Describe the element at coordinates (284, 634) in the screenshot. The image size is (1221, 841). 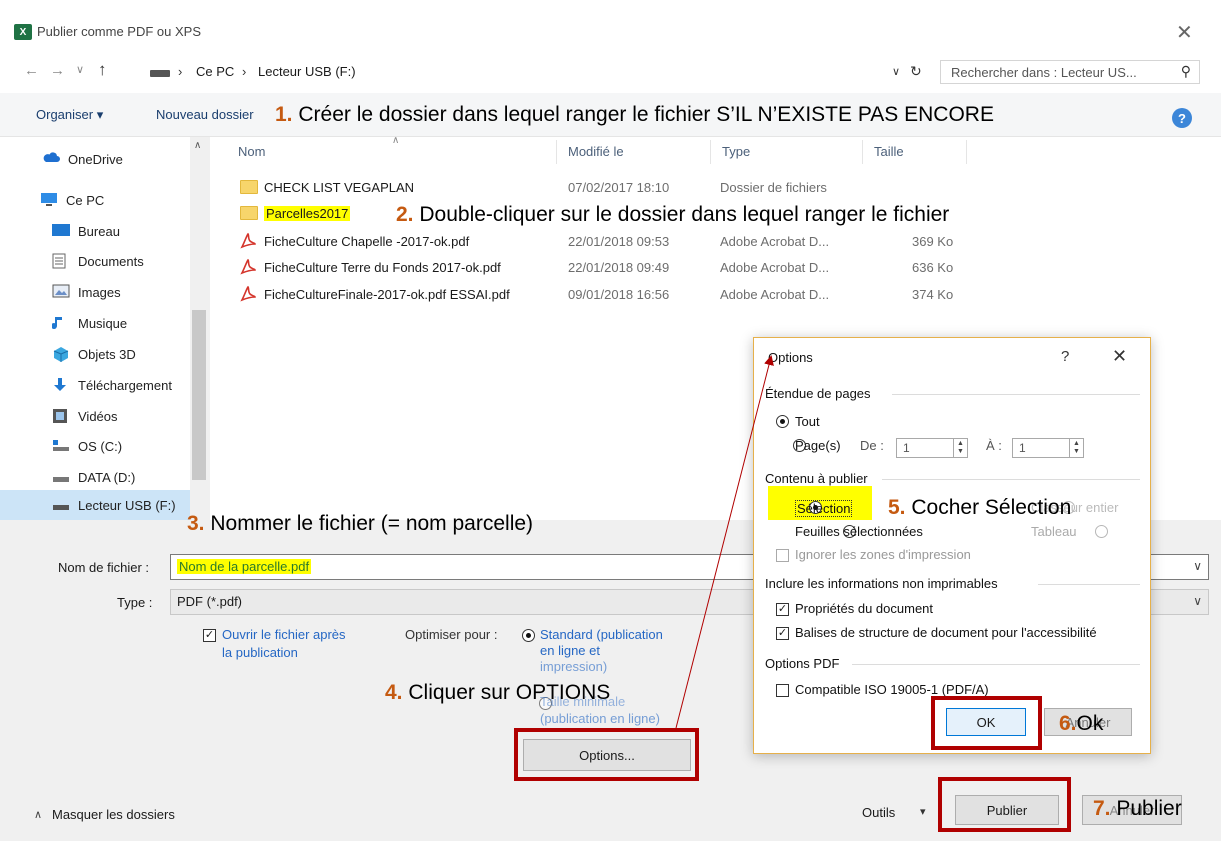
I see `open-after-publish-label: Ouvrir le fichier après` at that location.